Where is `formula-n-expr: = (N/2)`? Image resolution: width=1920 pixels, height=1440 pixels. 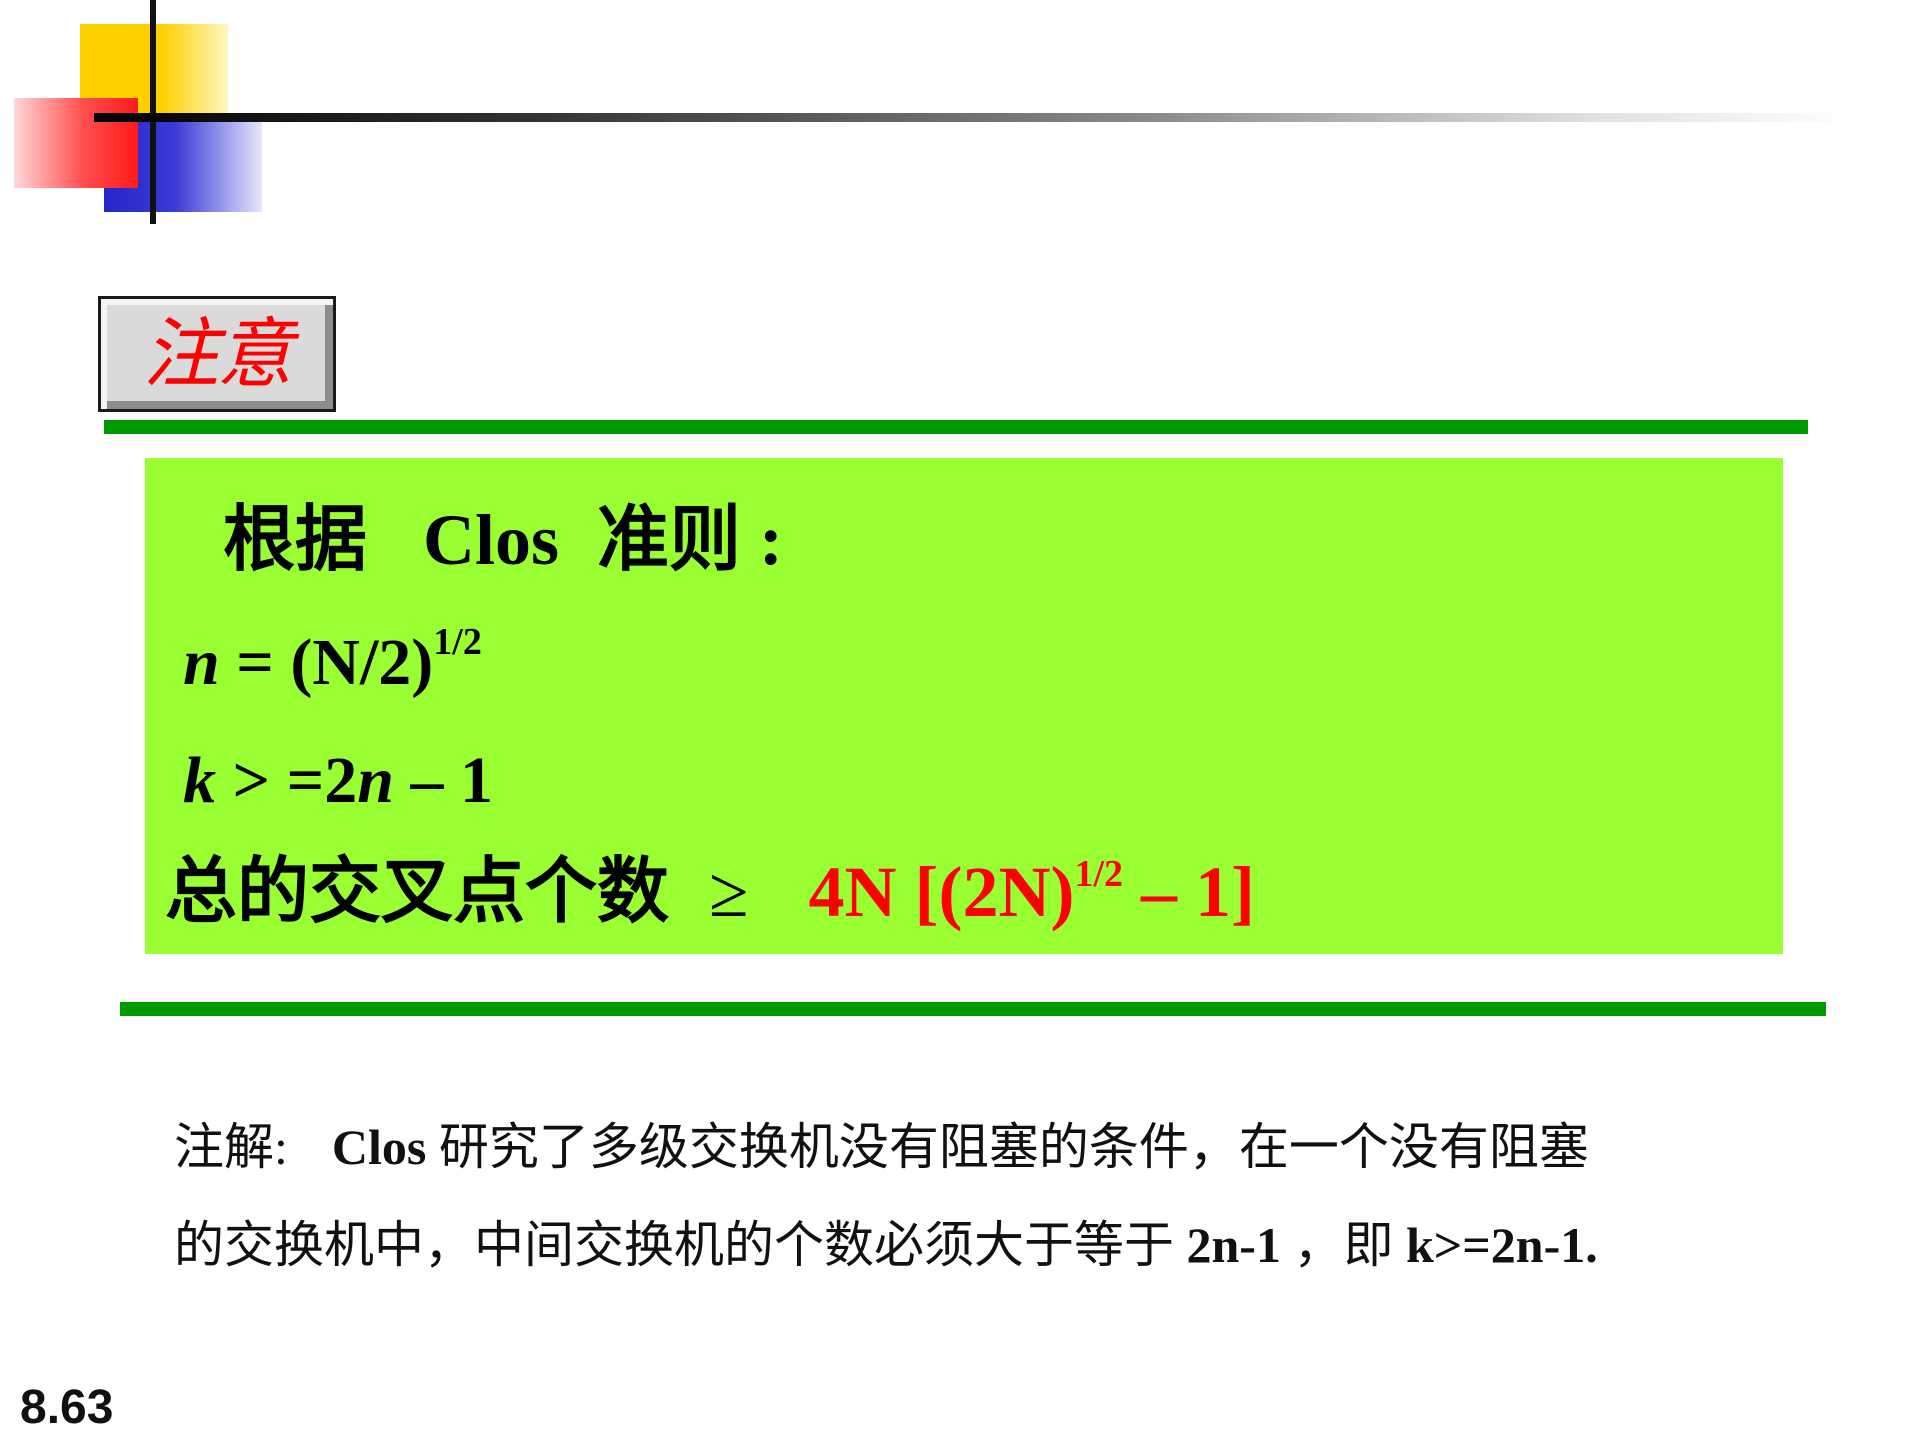
formula-n-expr: = (N/2) is located at coordinates (326, 662).